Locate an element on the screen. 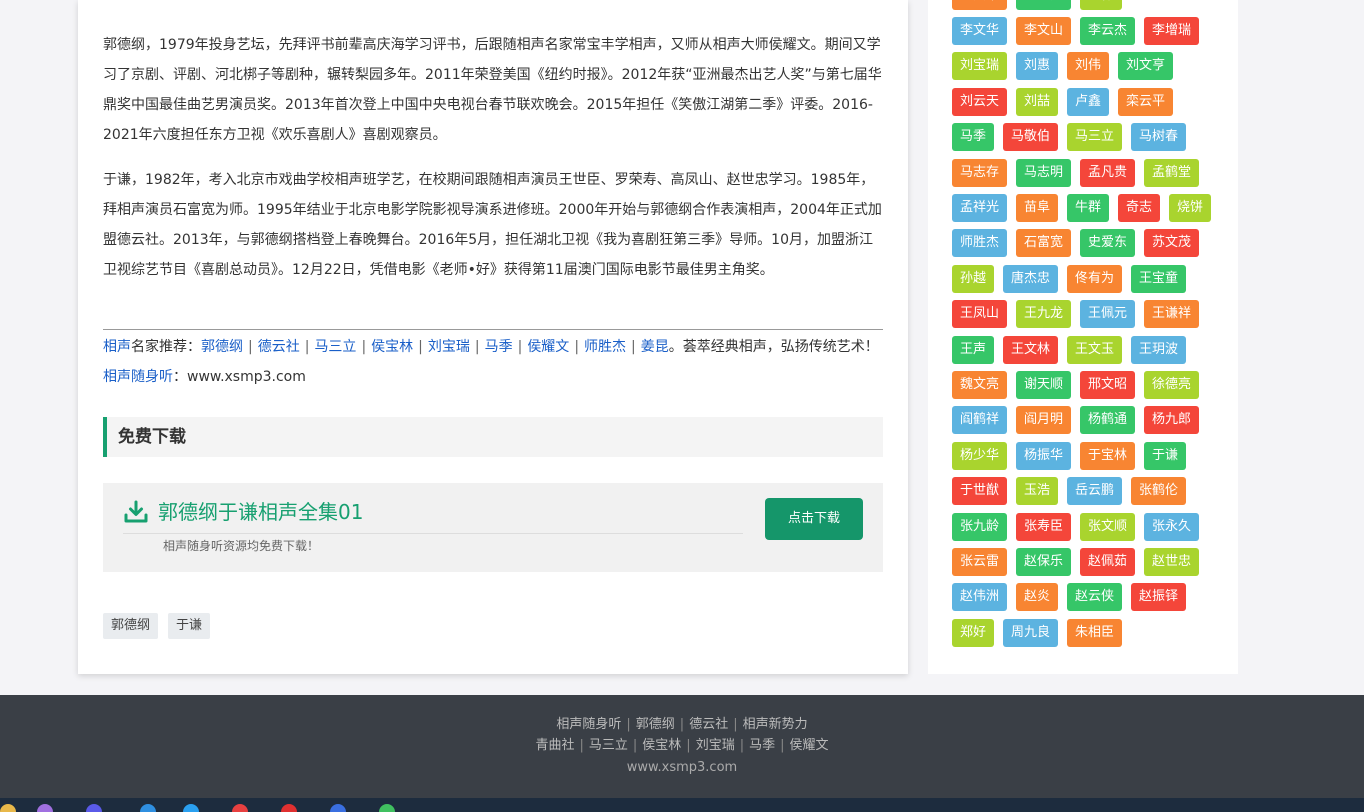 This screenshot has height=812, width=1364. xiangsheng-link: 相声 is located at coordinates (117, 347).